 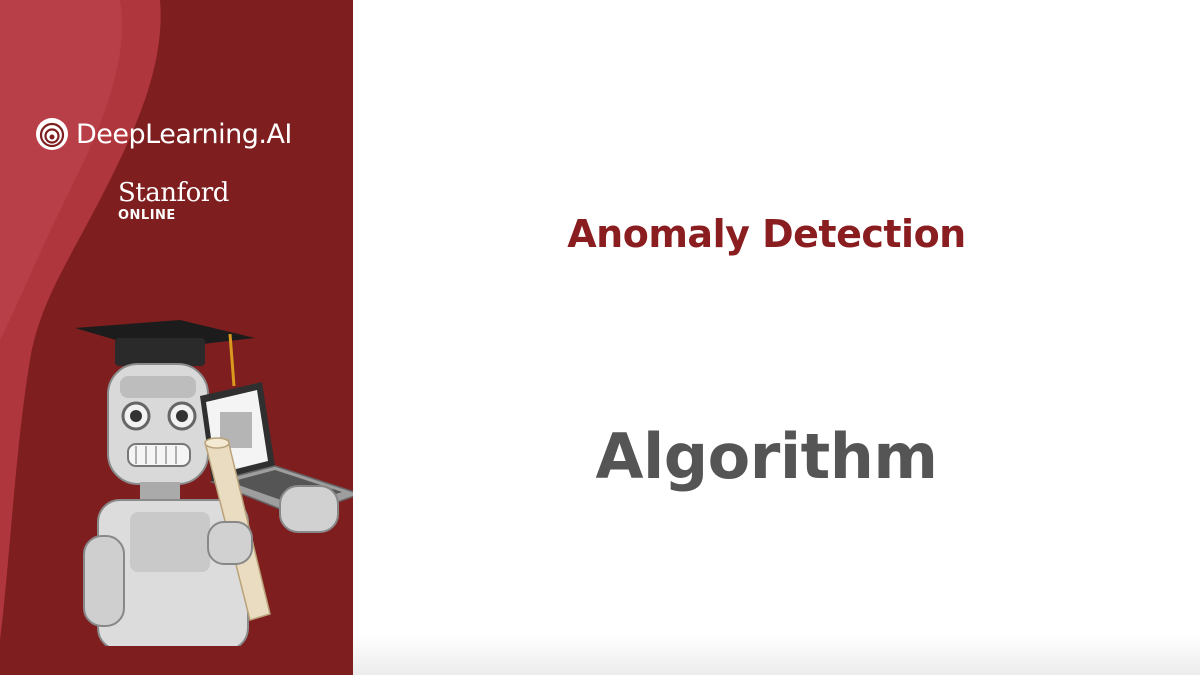 I want to click on stanford-sub: ONLINE, so click(x=147, y=215).